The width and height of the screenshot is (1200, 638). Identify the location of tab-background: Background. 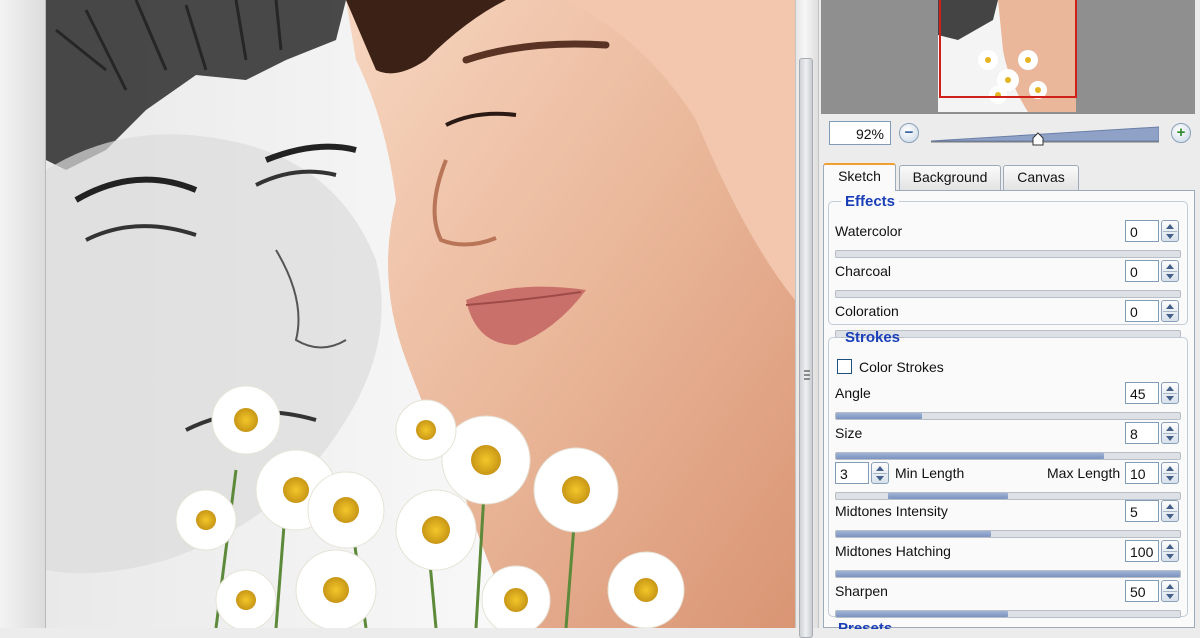
(950, 177).